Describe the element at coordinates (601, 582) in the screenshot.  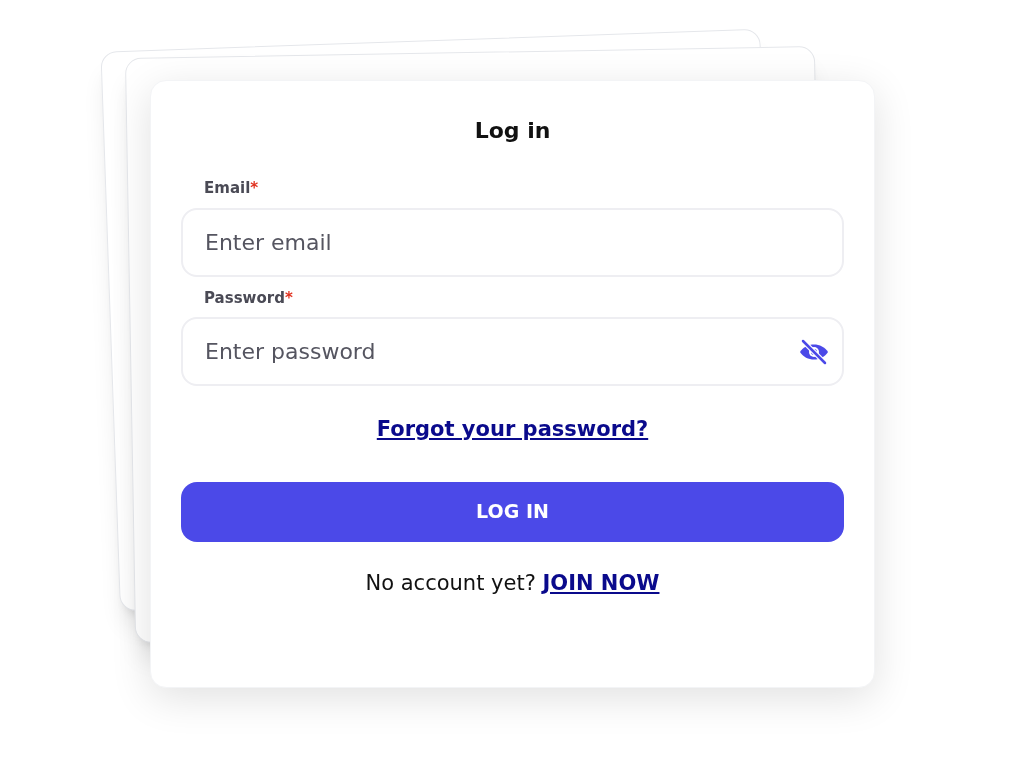
I see `join-now-link: JOIN NOW` at that location.